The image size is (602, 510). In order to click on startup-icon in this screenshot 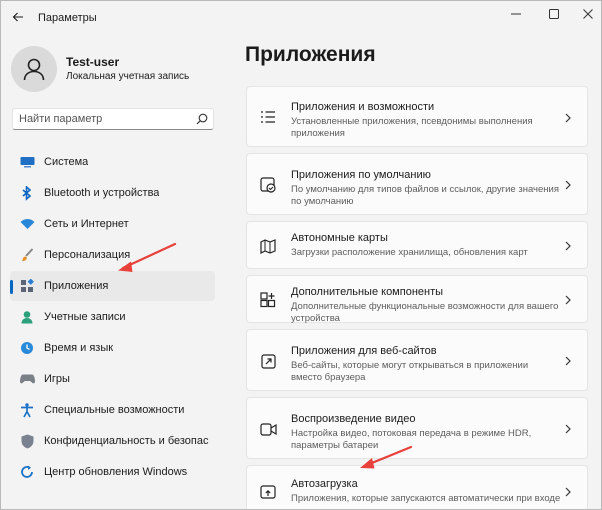, I will do `click(268, 492)`.